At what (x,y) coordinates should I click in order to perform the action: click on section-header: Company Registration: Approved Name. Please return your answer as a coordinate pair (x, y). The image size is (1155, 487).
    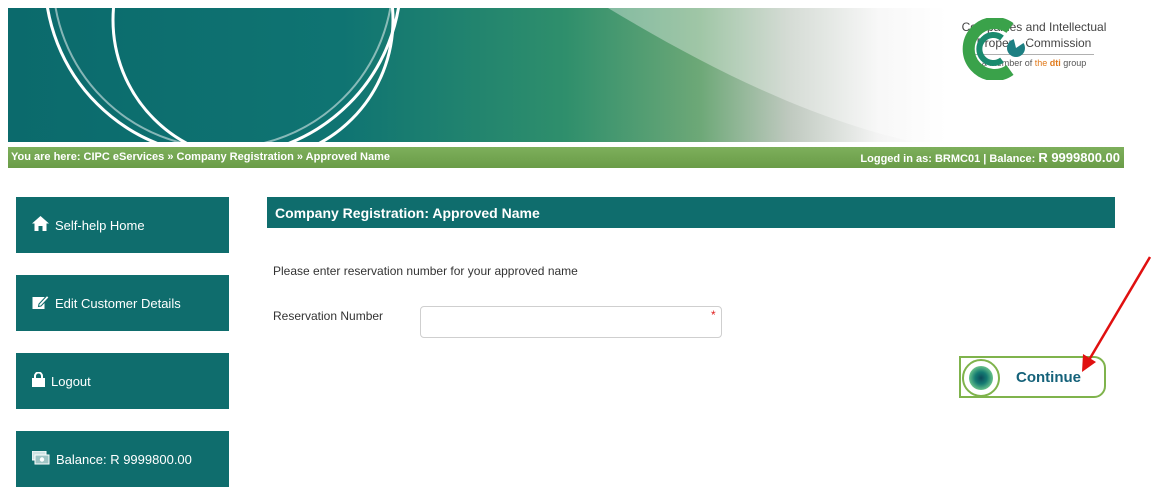
    Looking at the image, I should click on (691, 212).